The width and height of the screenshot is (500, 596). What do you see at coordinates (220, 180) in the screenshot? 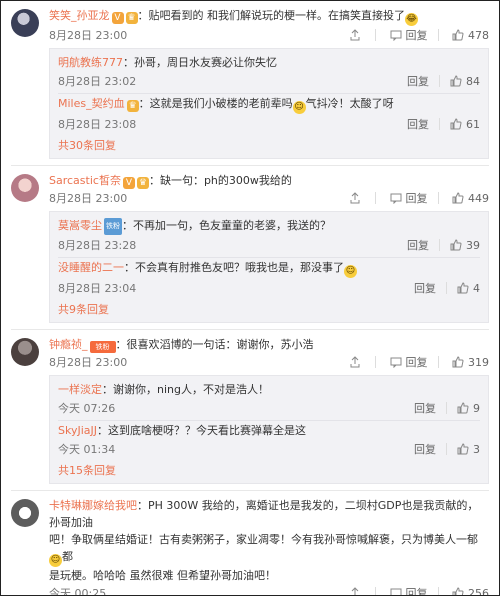
I see `comment-text: ：缺一句：ph的300w我给的` at bounding box center [220, 180].